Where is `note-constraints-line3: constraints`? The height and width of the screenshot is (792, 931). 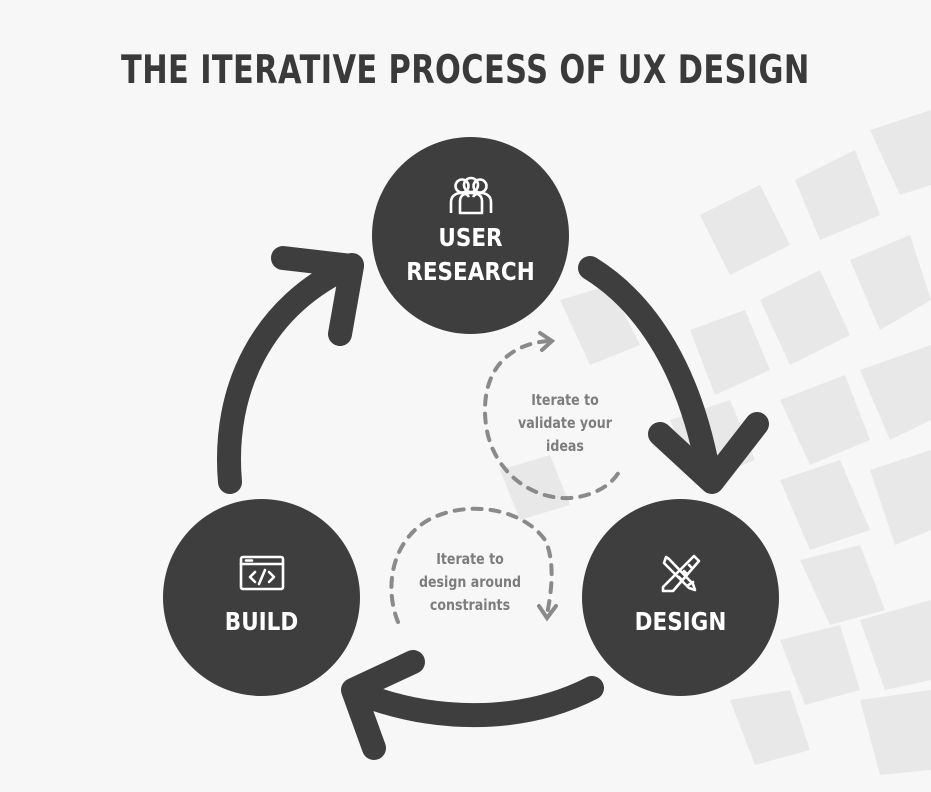 note-constraints-line3: constraints is located at coordinates (470, 605).